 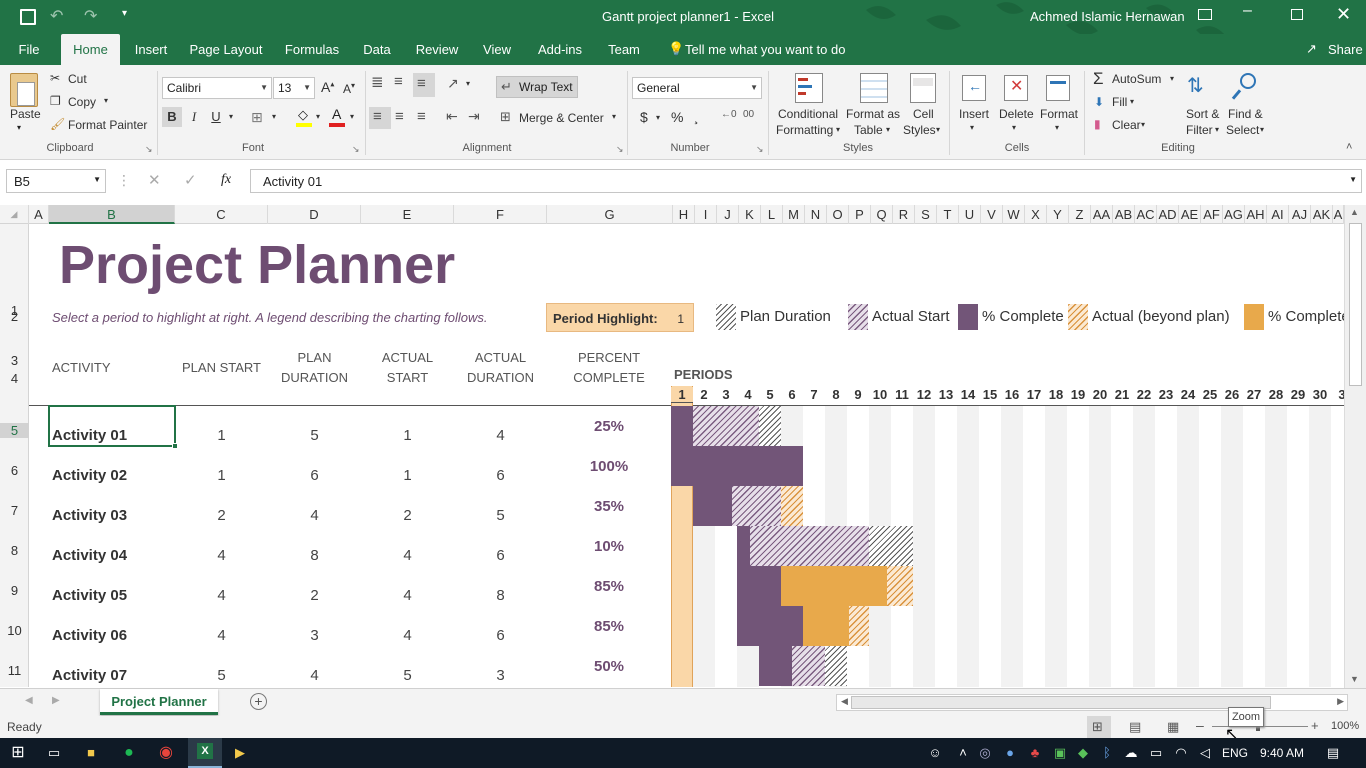 I want to click on column-header: AA, so click(x=1102, y=214).